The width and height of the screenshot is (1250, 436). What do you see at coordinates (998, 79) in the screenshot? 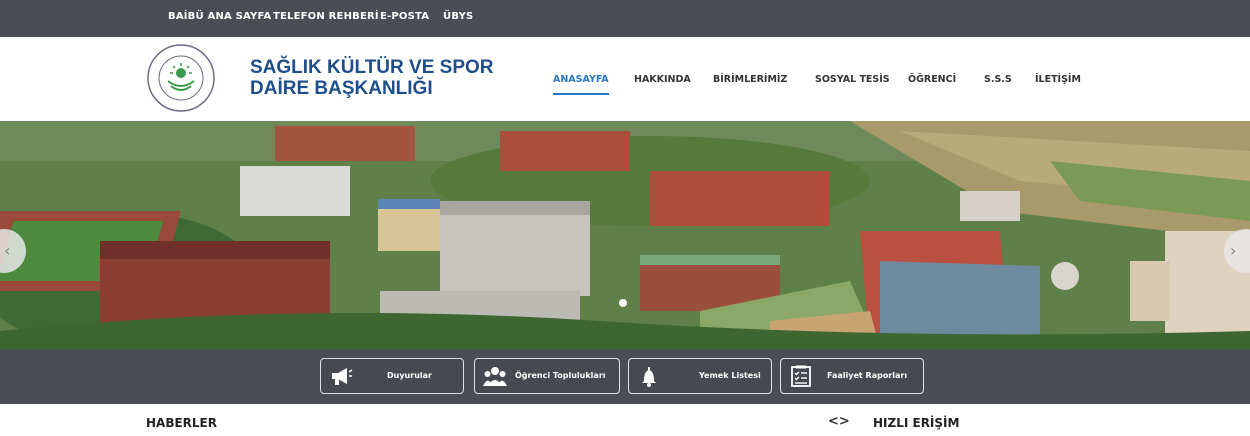
I see `nav-item-faq: S.S.S` at bounding box center [998, 79].